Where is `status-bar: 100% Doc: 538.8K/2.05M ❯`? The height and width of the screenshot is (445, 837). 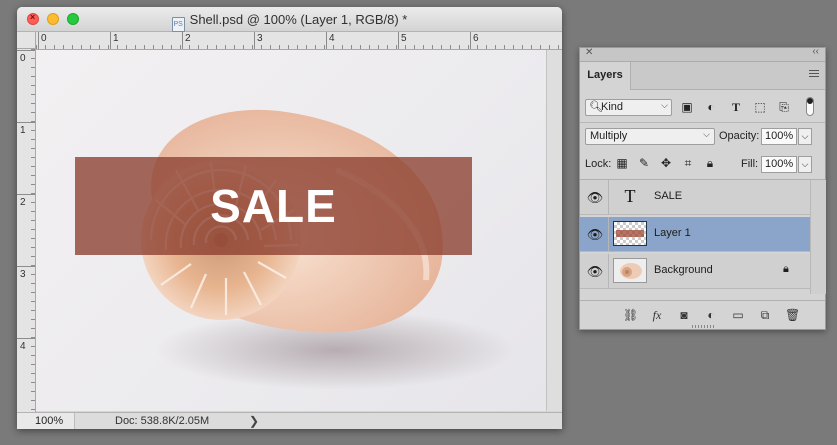 status-bar: 100% Doc: 538.8K/2.05M ❯ is located at coordinates (289, 420).